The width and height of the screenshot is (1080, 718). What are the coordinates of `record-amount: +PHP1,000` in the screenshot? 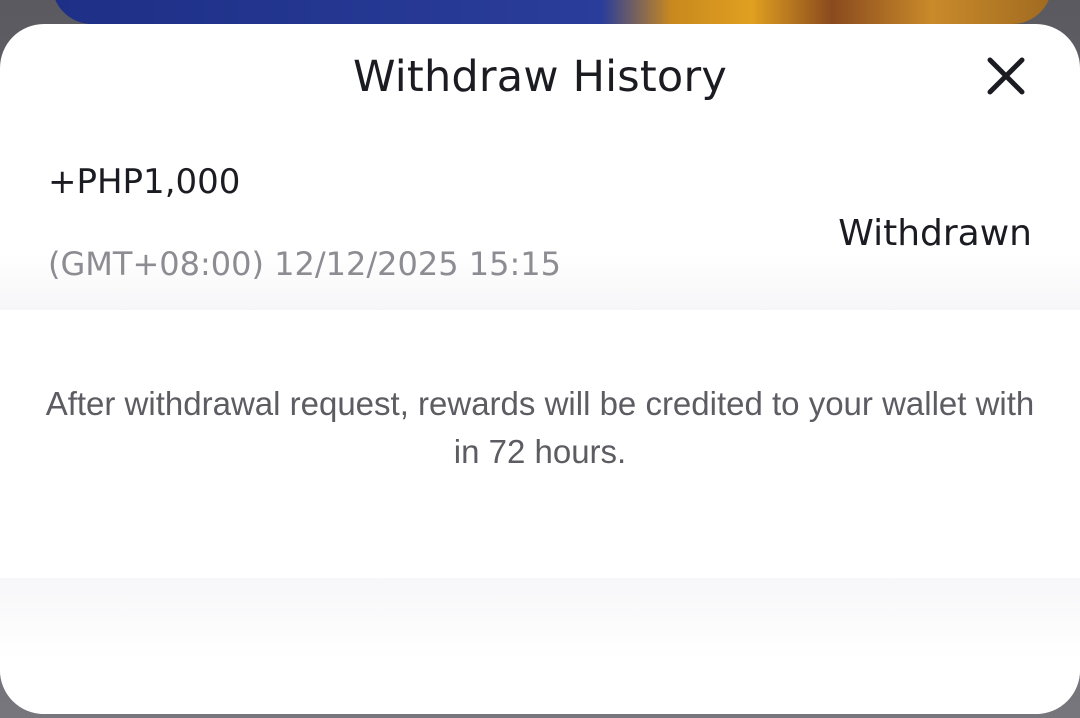 It's located at (144, 182).